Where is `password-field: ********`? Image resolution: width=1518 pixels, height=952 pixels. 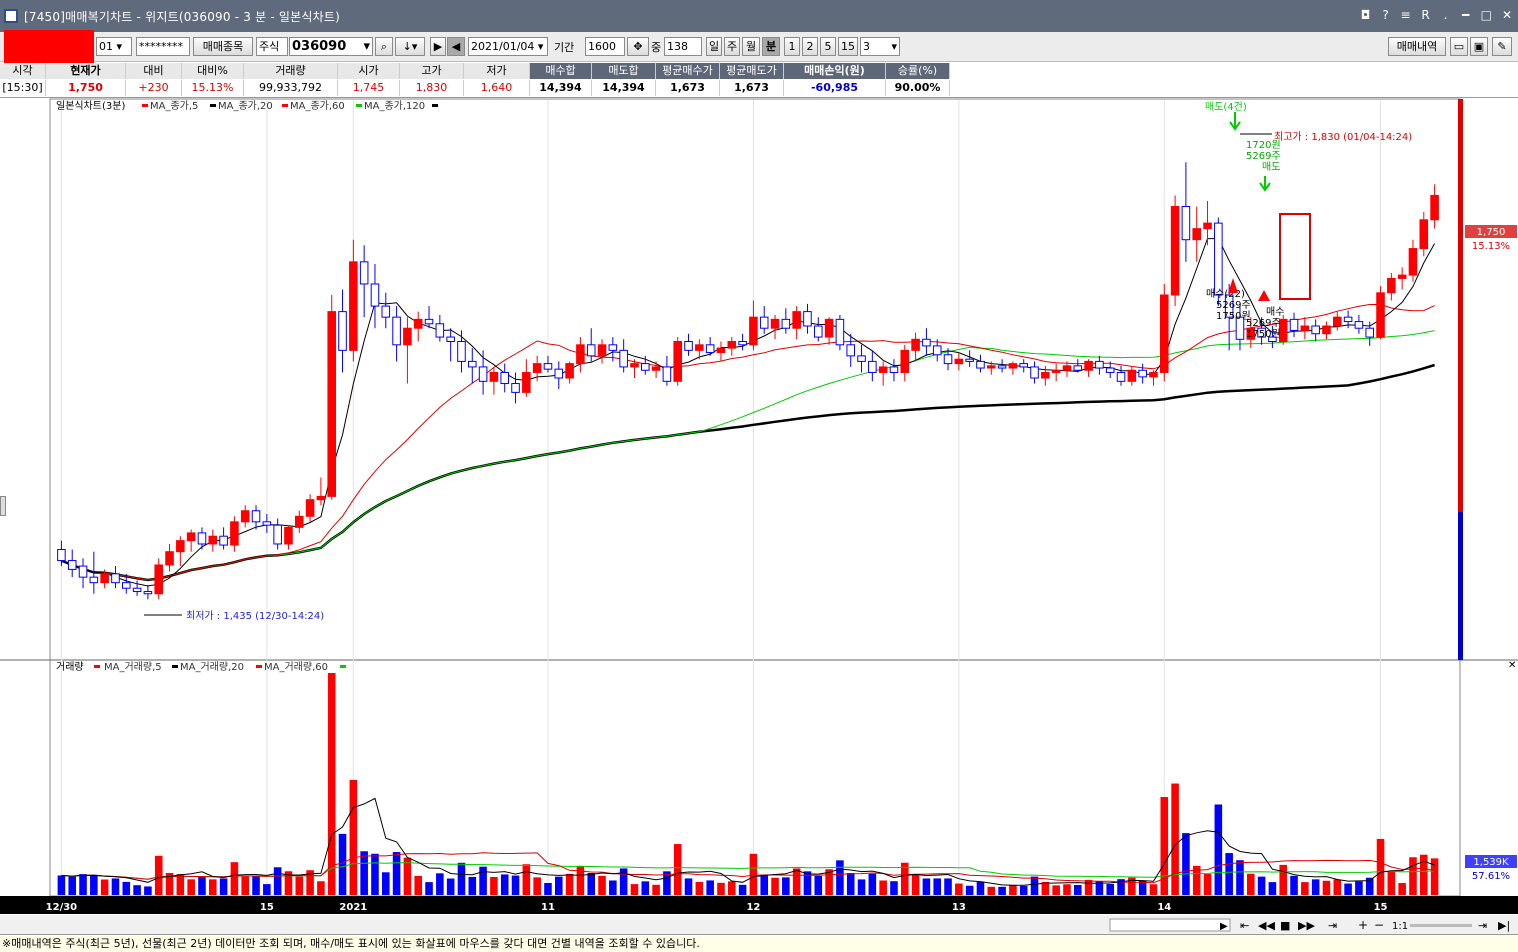
password-field: ******** is located at coordinates (163, 46).